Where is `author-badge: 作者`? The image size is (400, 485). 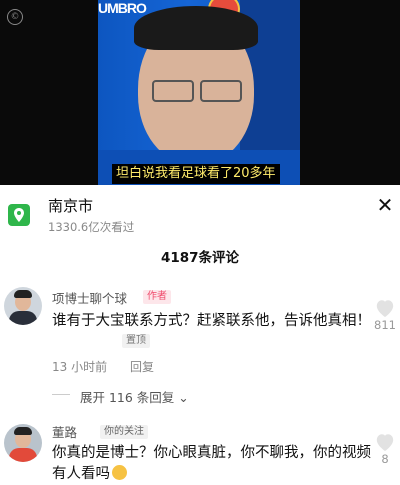
author-badge: 作者 is located at coordinates (157, 297).